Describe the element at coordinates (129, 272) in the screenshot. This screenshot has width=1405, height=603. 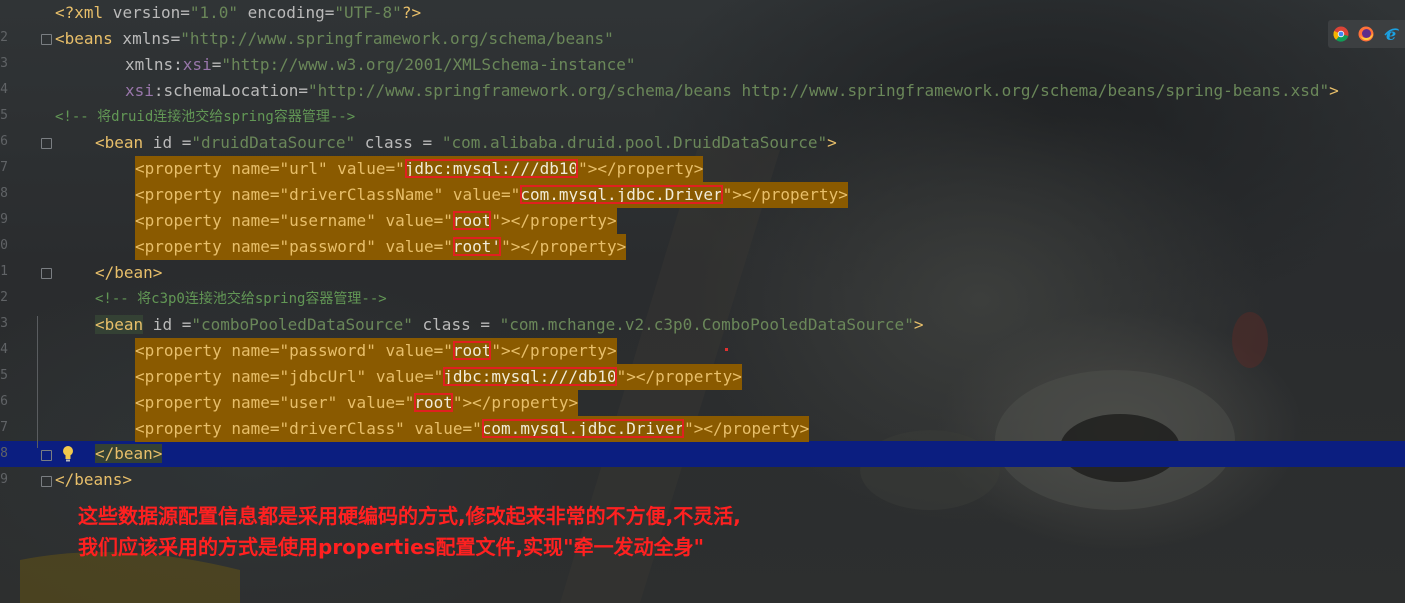
I see `code-line-bean-close: </bean>` at that location.